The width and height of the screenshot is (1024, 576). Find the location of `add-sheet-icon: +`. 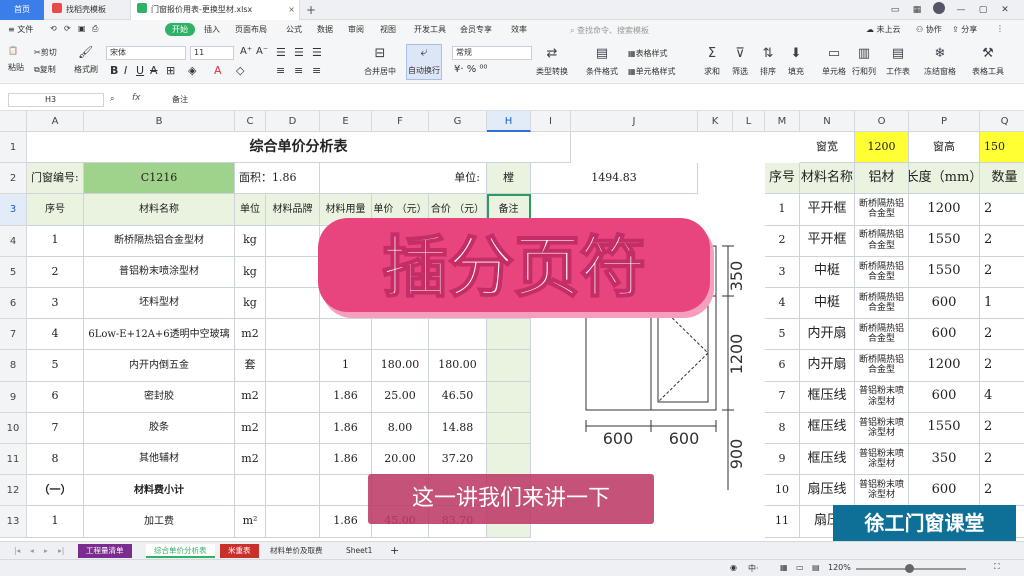

add-sheet-icon: + is located at coordinates (394, 551).